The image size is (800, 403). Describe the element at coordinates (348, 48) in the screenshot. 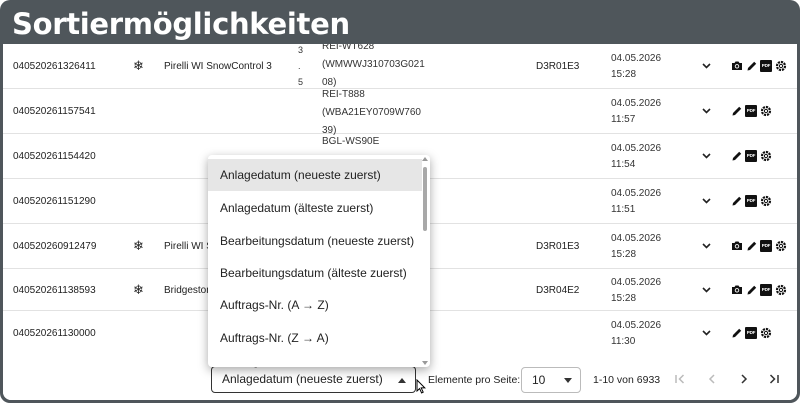

I see `plate-line: REI-WT628` at that location.